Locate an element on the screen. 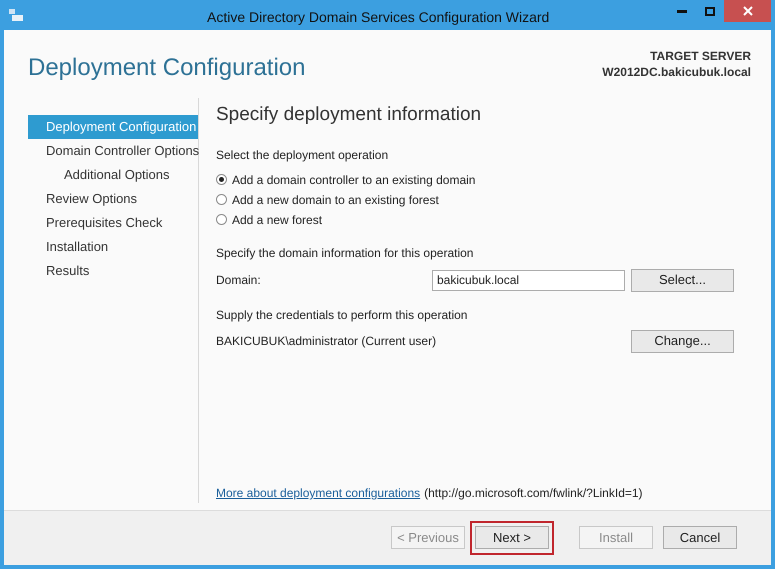 This screenshot has height=569, width=775. radio-option: Add a new forest is located at coordinates (477, 220).